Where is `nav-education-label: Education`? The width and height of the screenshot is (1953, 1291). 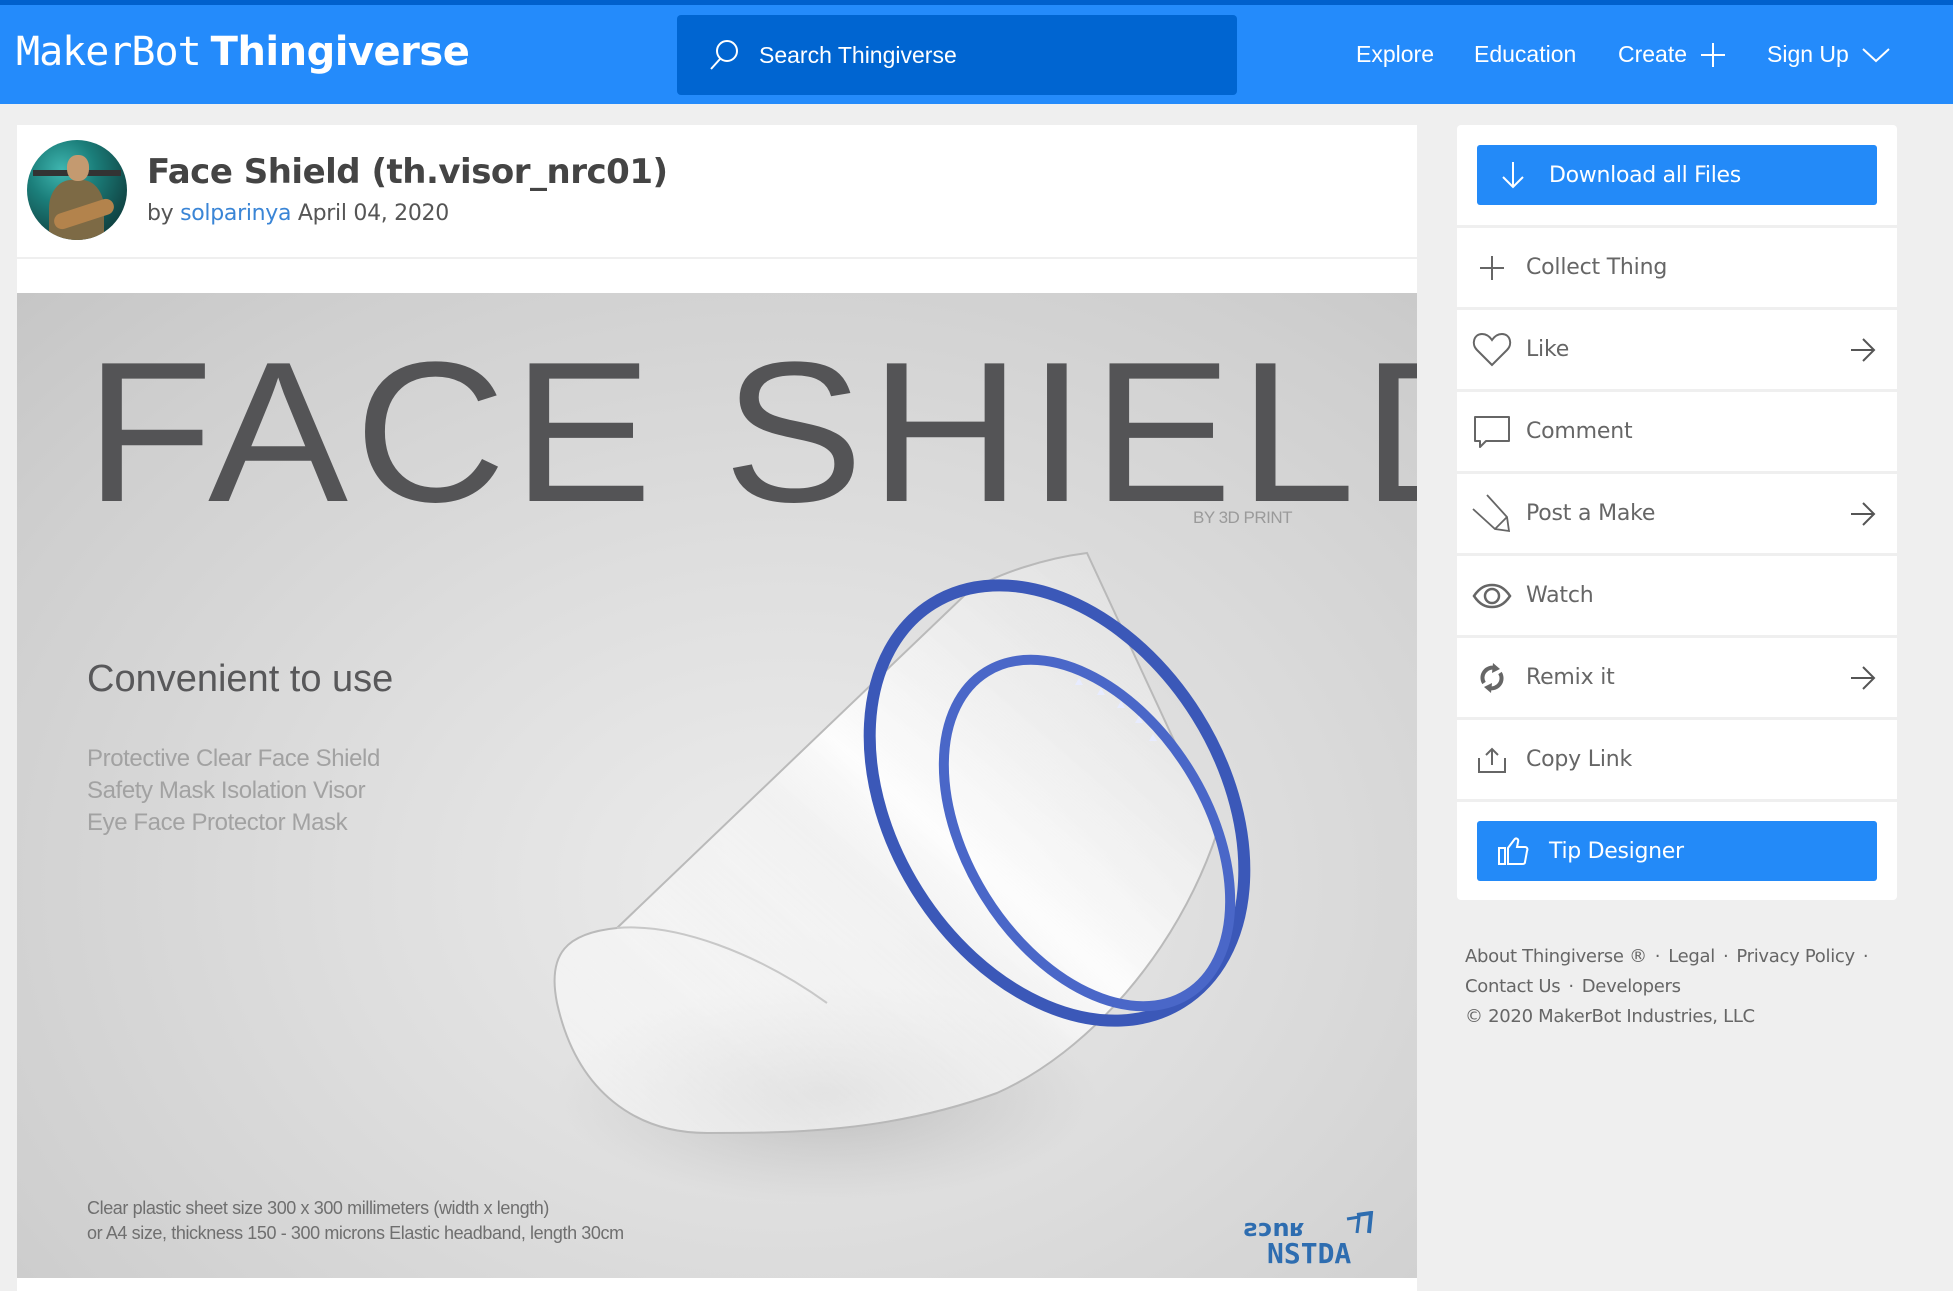 nav-education-label: Education is located at coordinates (1525, 54).